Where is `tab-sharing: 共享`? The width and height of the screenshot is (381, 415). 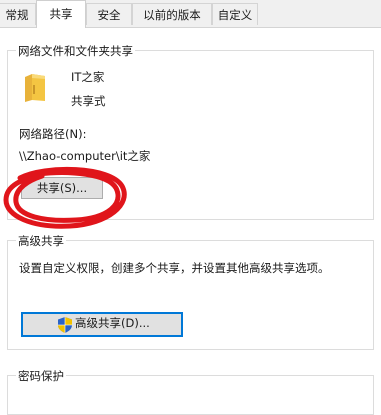
tab-sharing: 共享 is located at coordinates (61, 14).